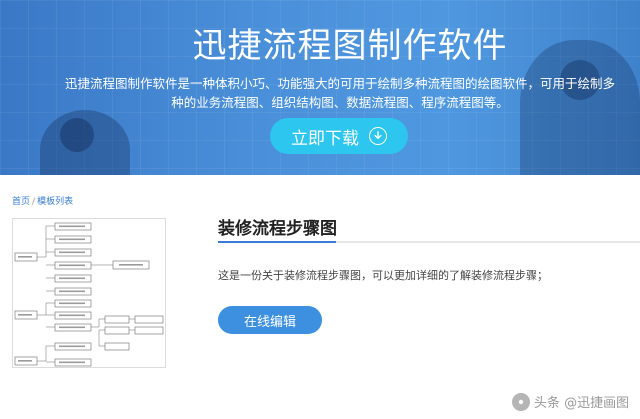  I want to click on breadcrumb-home-link: 首页, so click(21, 202).